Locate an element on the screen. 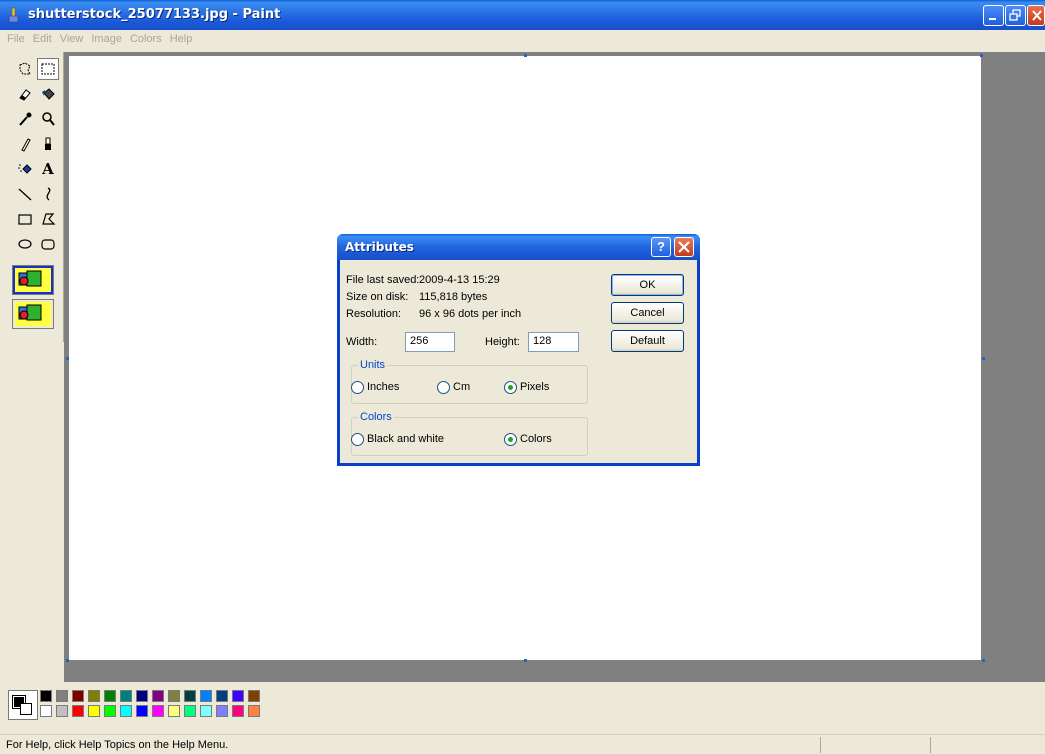  help-icon: ? is located at coordinates (661, 246).